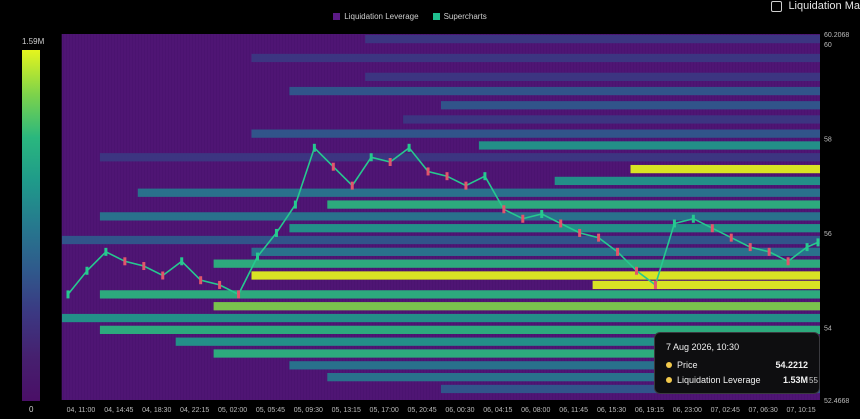 This screenshot has width=860, height=419. What do you see at coordinates (687, 410) in the screenshot?
I see `x-tick-label: 06, 23:00` at bounding box center [687, 410].